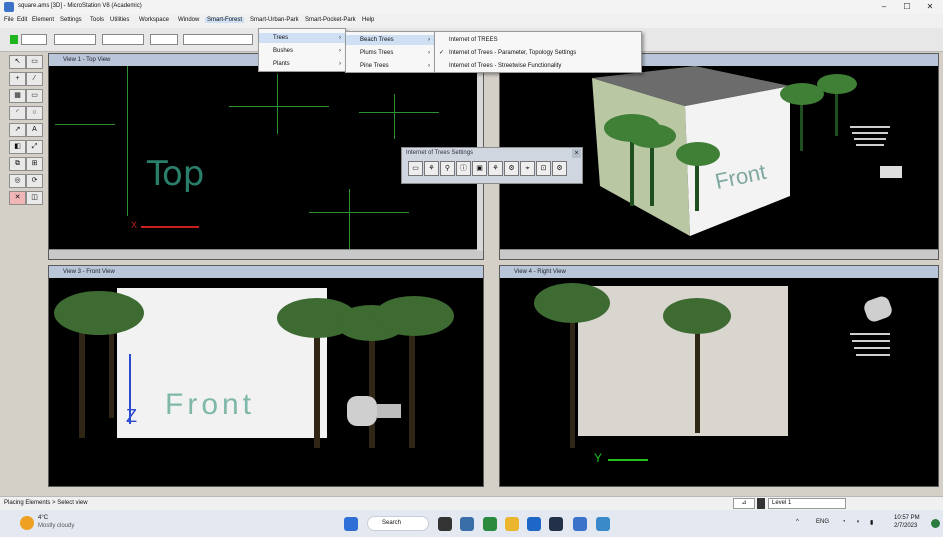  Describe the element at coordinates (34, 113) in the screenshot. I see `circle-tool-icon: ○` at that location.